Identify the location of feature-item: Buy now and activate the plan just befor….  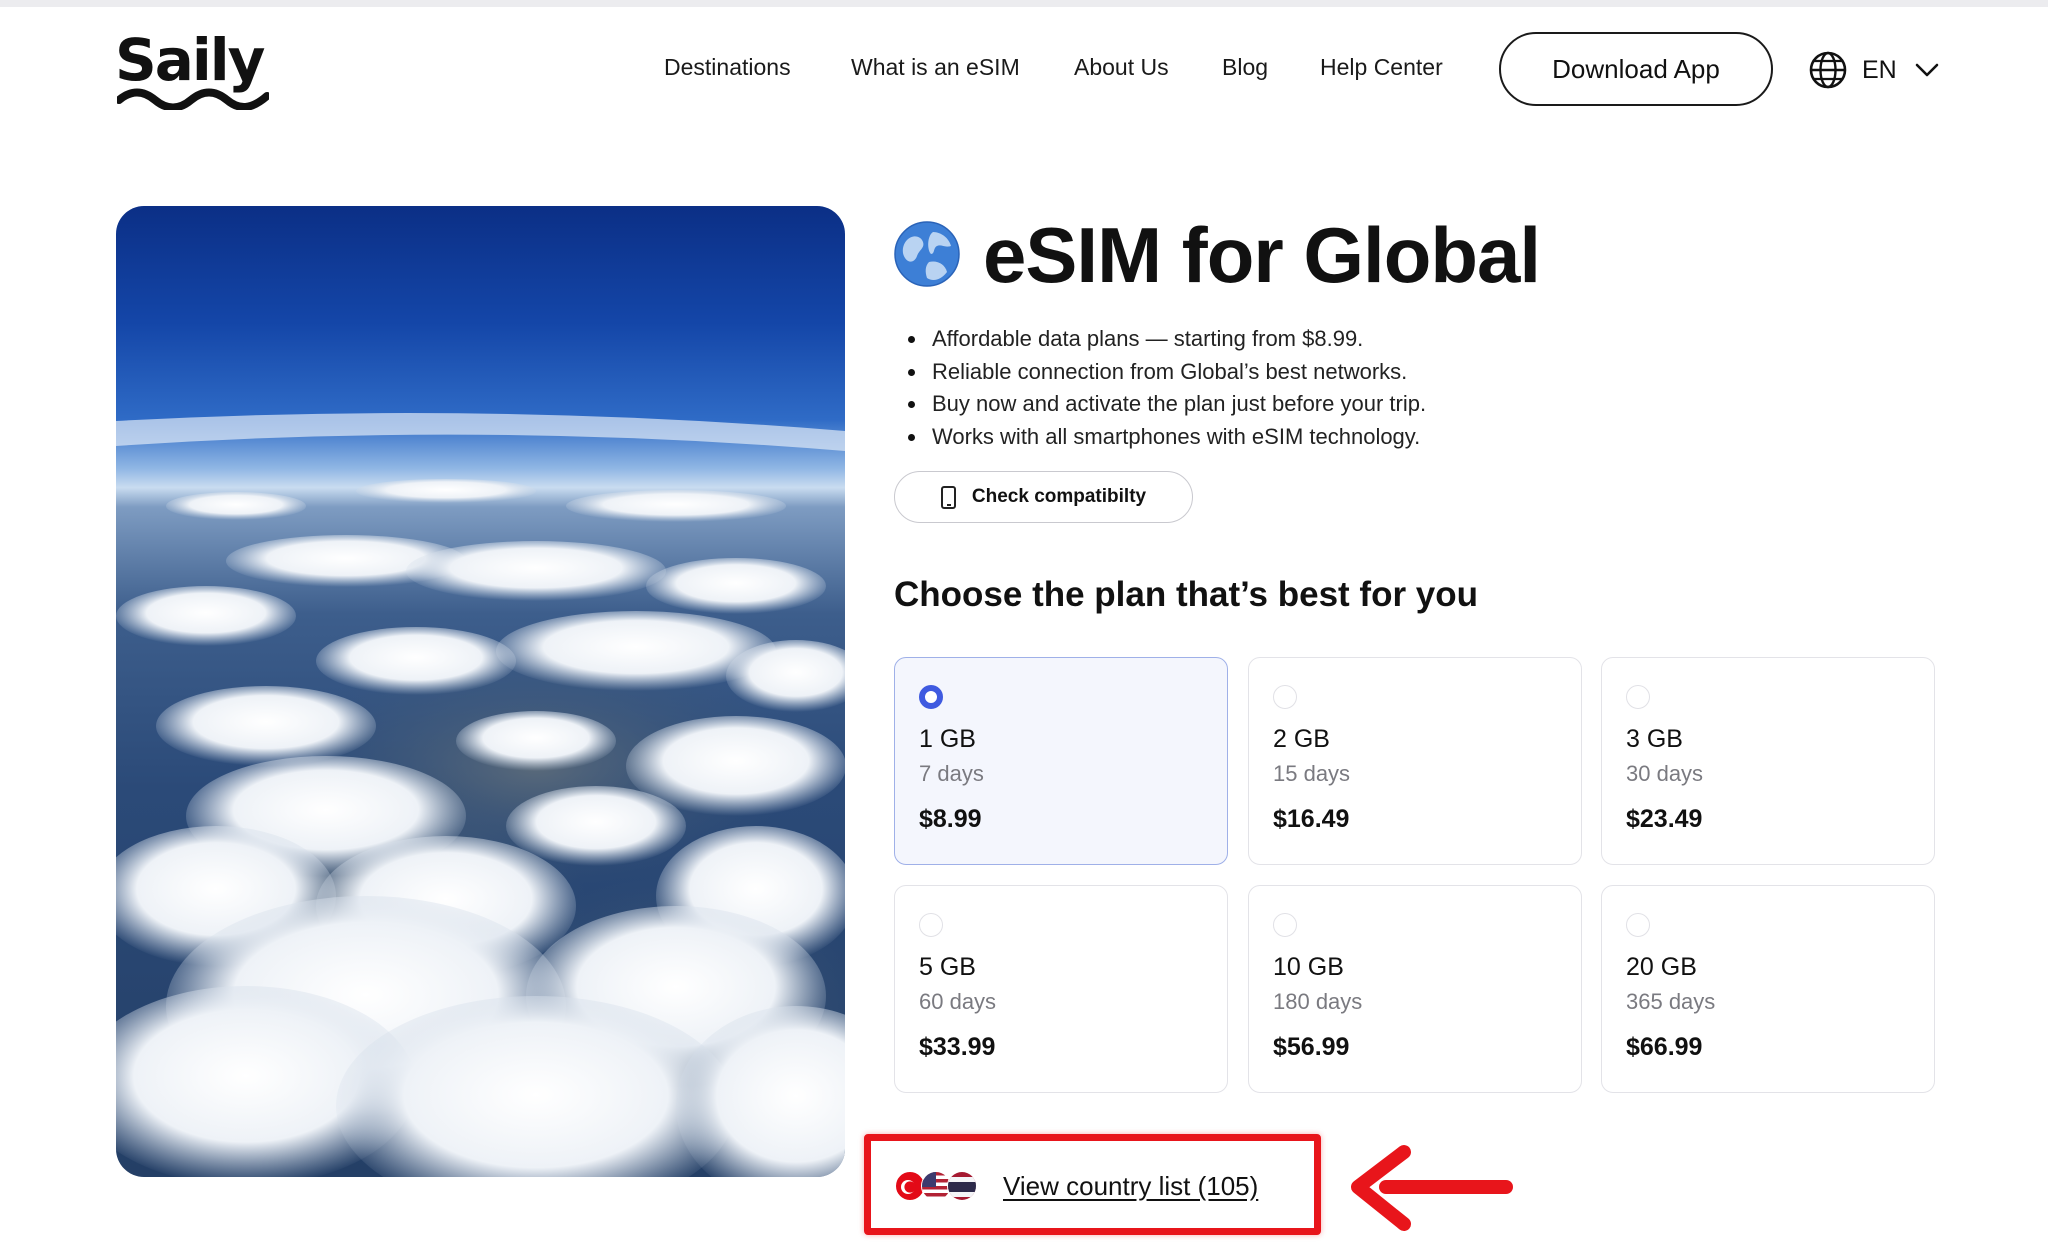
(1166, 404).